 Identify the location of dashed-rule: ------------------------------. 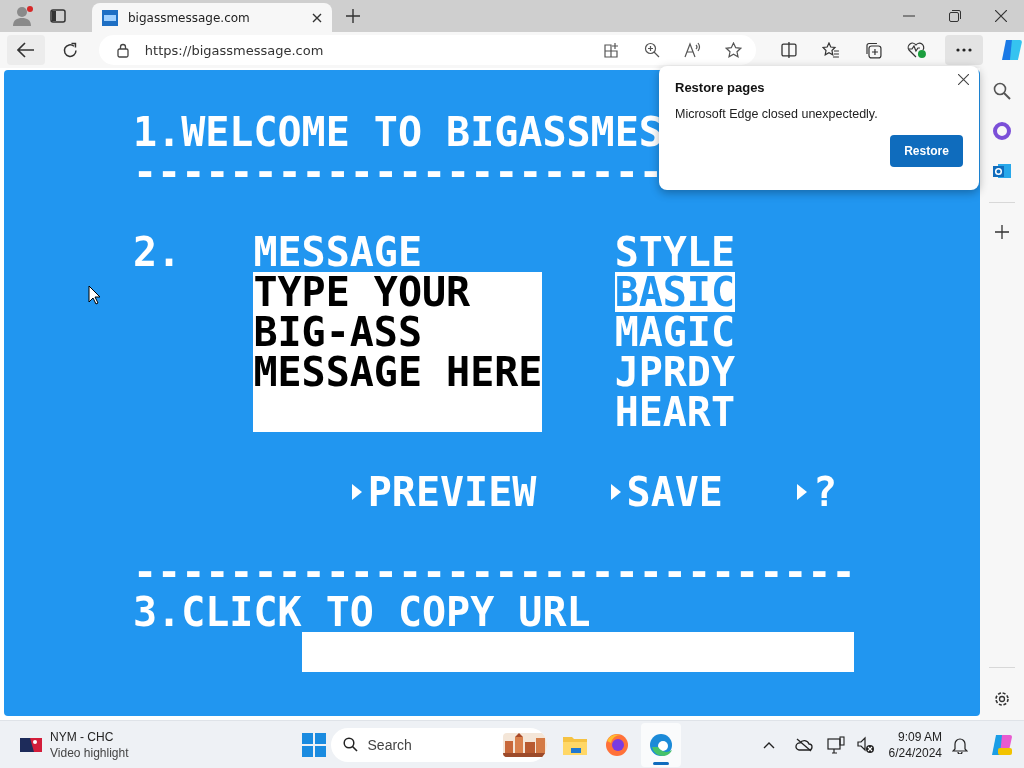
(494, 572).